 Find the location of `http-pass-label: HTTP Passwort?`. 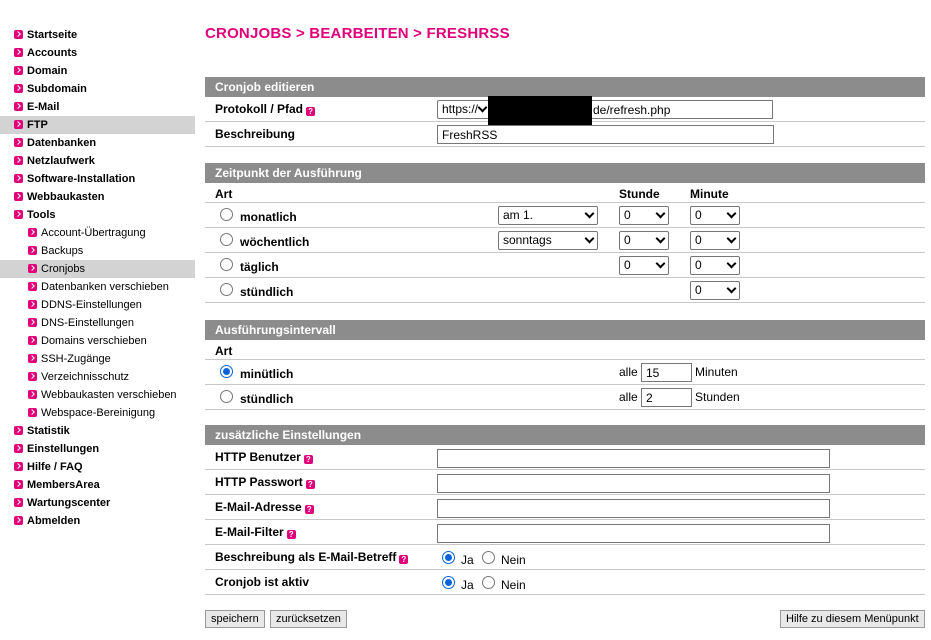

http-pass-label: HTTP Passwort? is located at coordinates (265, 482).